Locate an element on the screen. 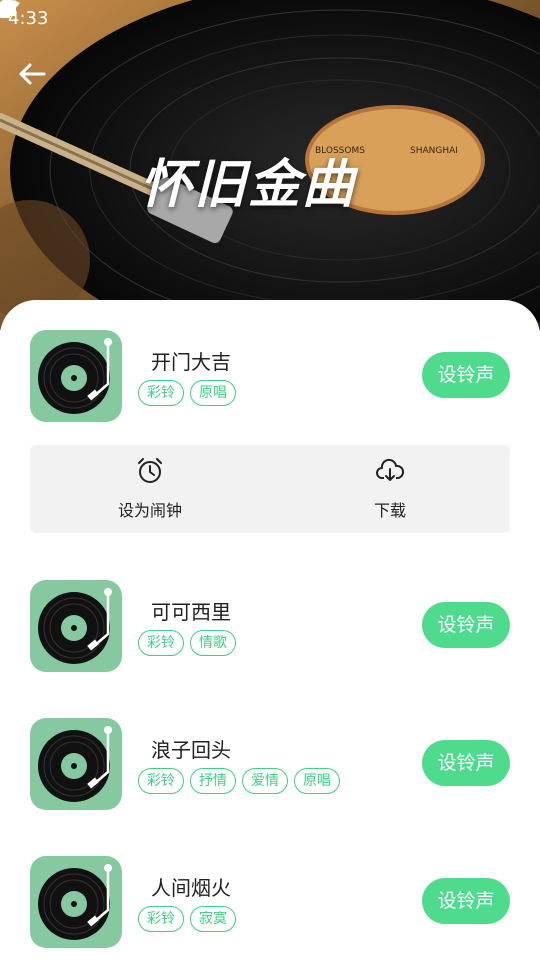 Image resolution: width=540 pixels, height=960 pixels. tag-list: 彩铃 抒情 爱情 原唱 is located at coordinates (239, 781).